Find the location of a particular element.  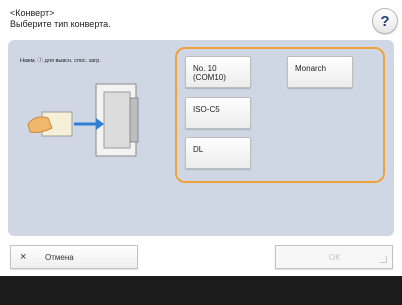

option-label: Monarch is located at coordinates (311, 68).